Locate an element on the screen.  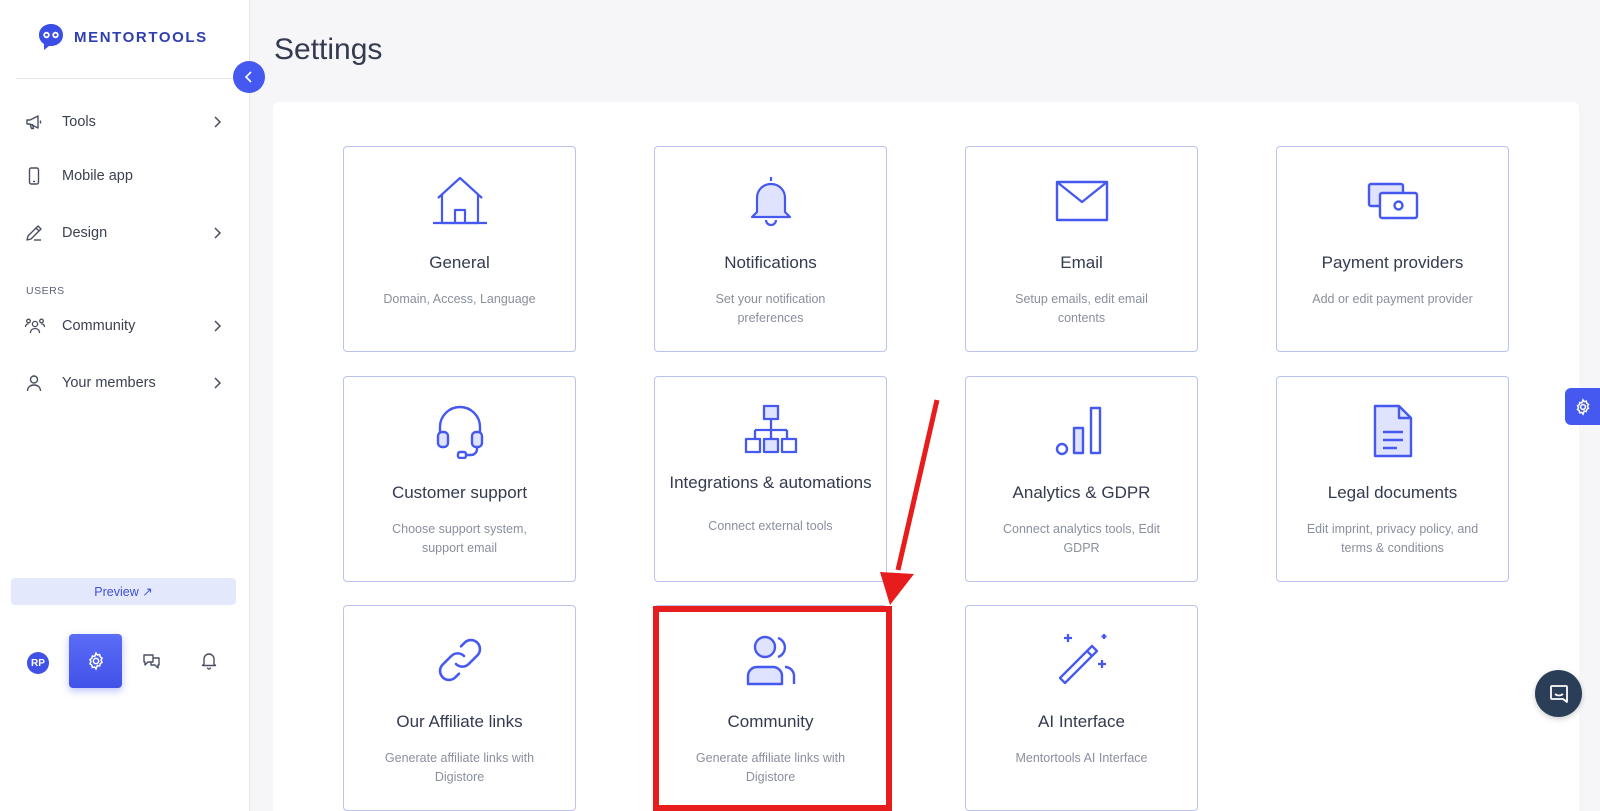
avatar: RP is located at coordinates (38, 663).